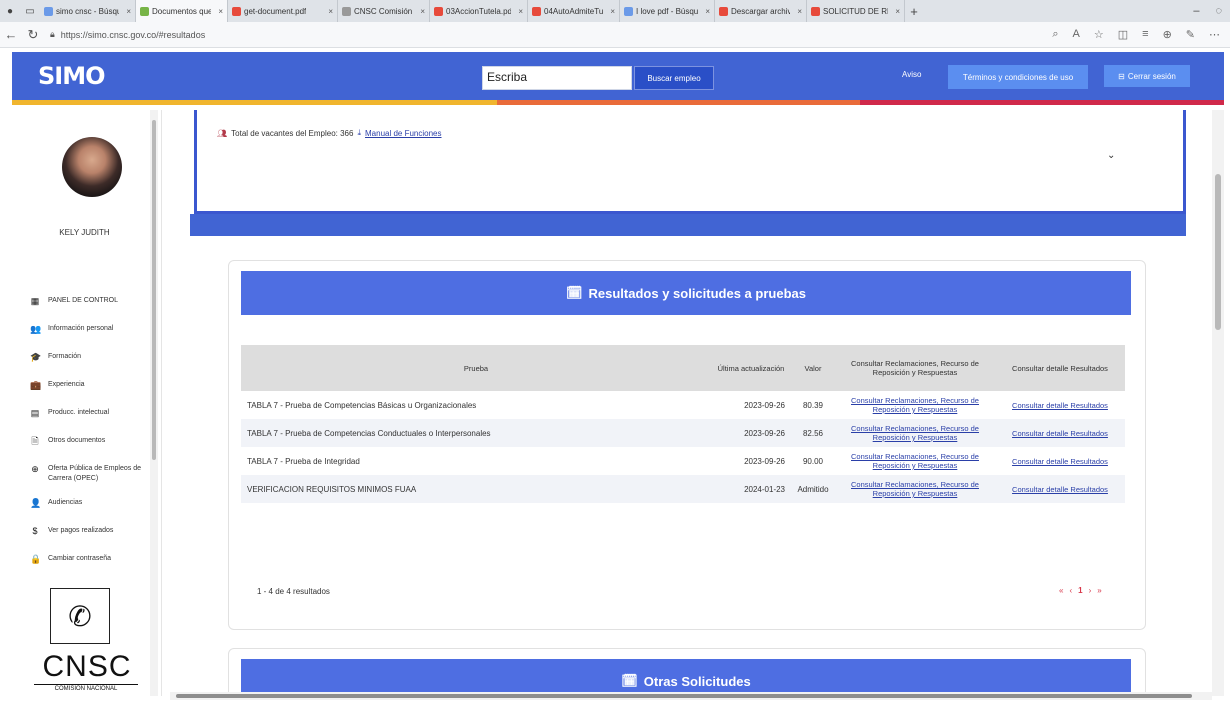  Describe the element at coordinates (1190, 34) in the screenshot. I see `extensions-icon: ✎` at that location.